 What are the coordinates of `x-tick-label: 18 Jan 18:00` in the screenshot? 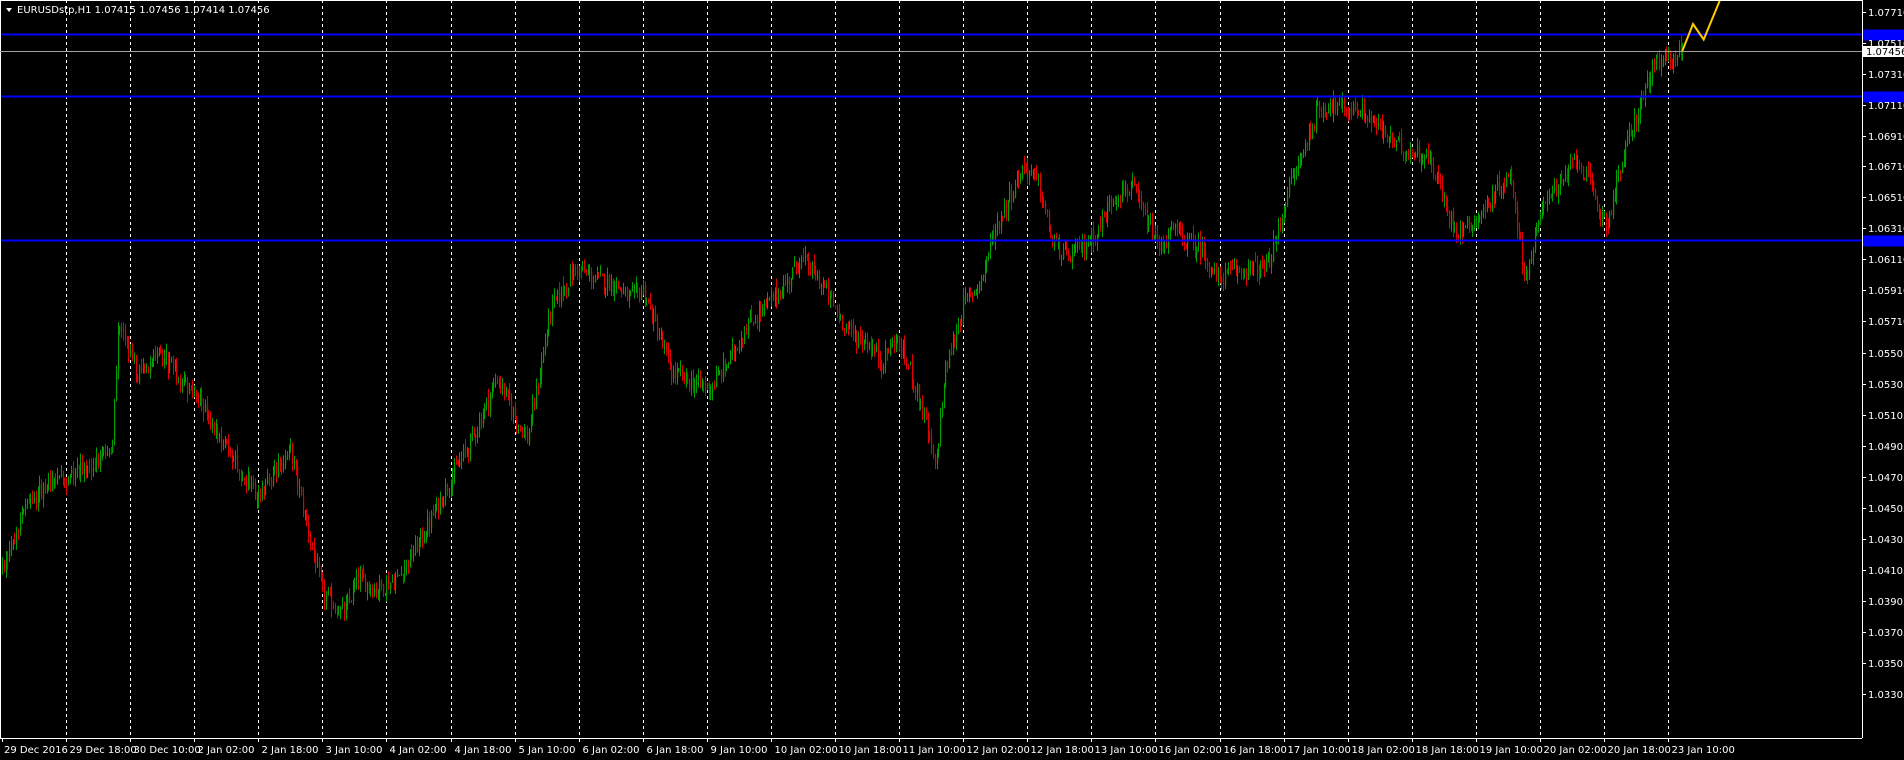 It's located at (1447, 750).